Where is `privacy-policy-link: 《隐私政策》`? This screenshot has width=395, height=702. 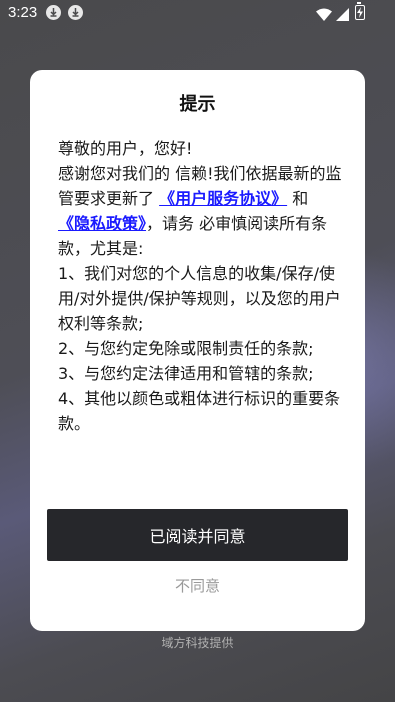
privacy-policy-link: 《隐私政策》 is located at coordinates (102, 223).